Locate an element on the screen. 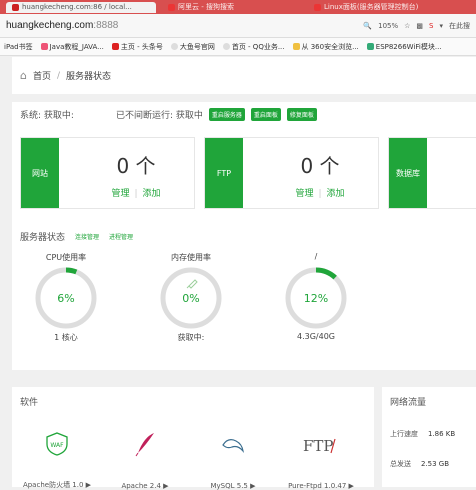 The image size is (476, 490). sogou-icon: S is located at coordinates (431, 26).